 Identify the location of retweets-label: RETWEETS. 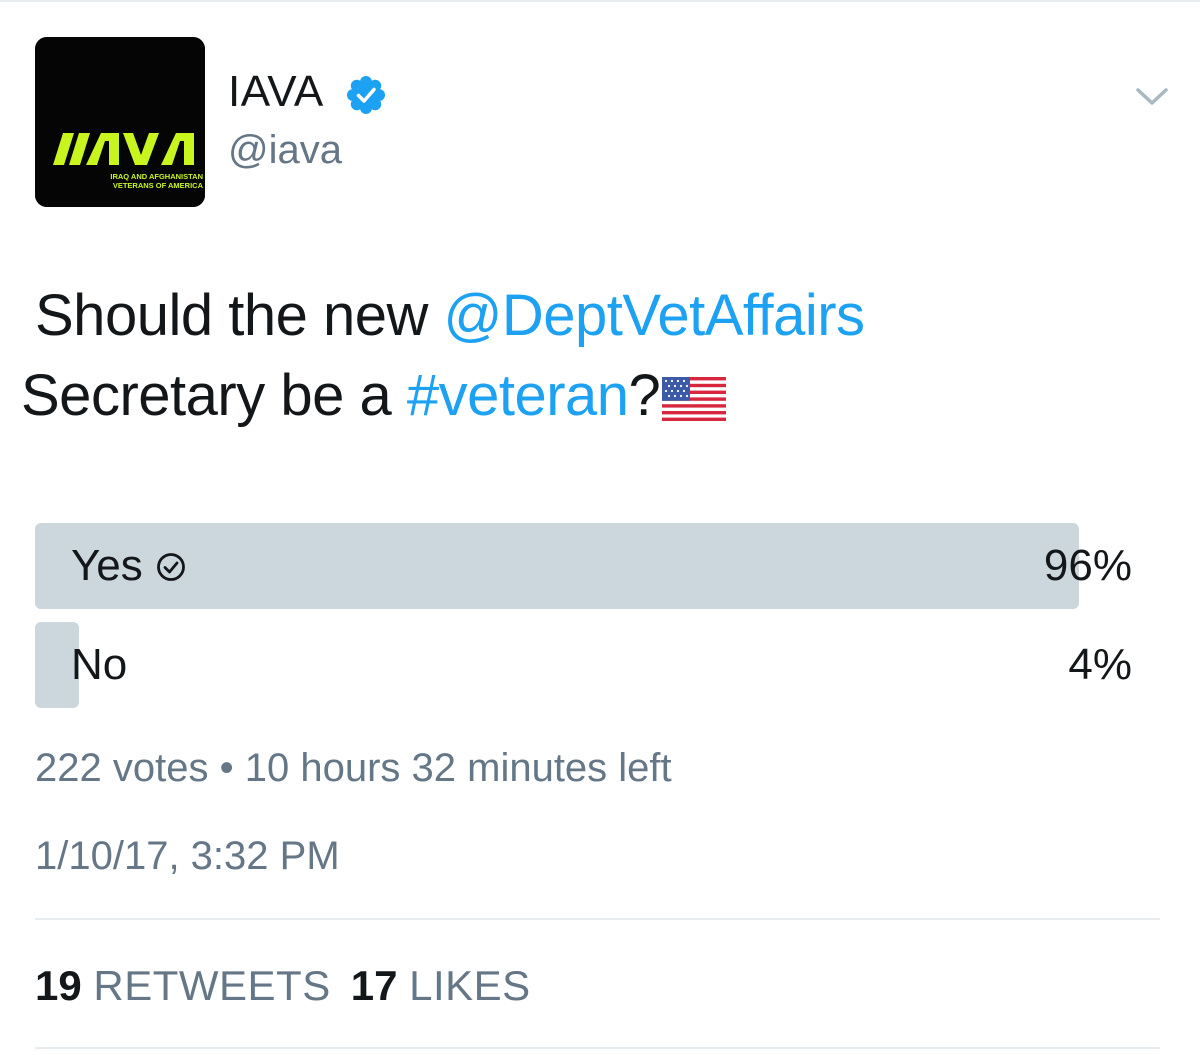
(212, 985).